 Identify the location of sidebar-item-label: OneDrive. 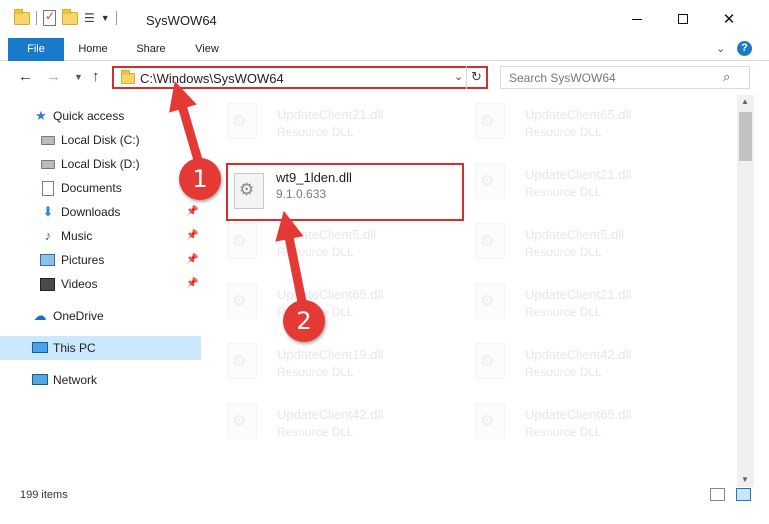
(78, 316).